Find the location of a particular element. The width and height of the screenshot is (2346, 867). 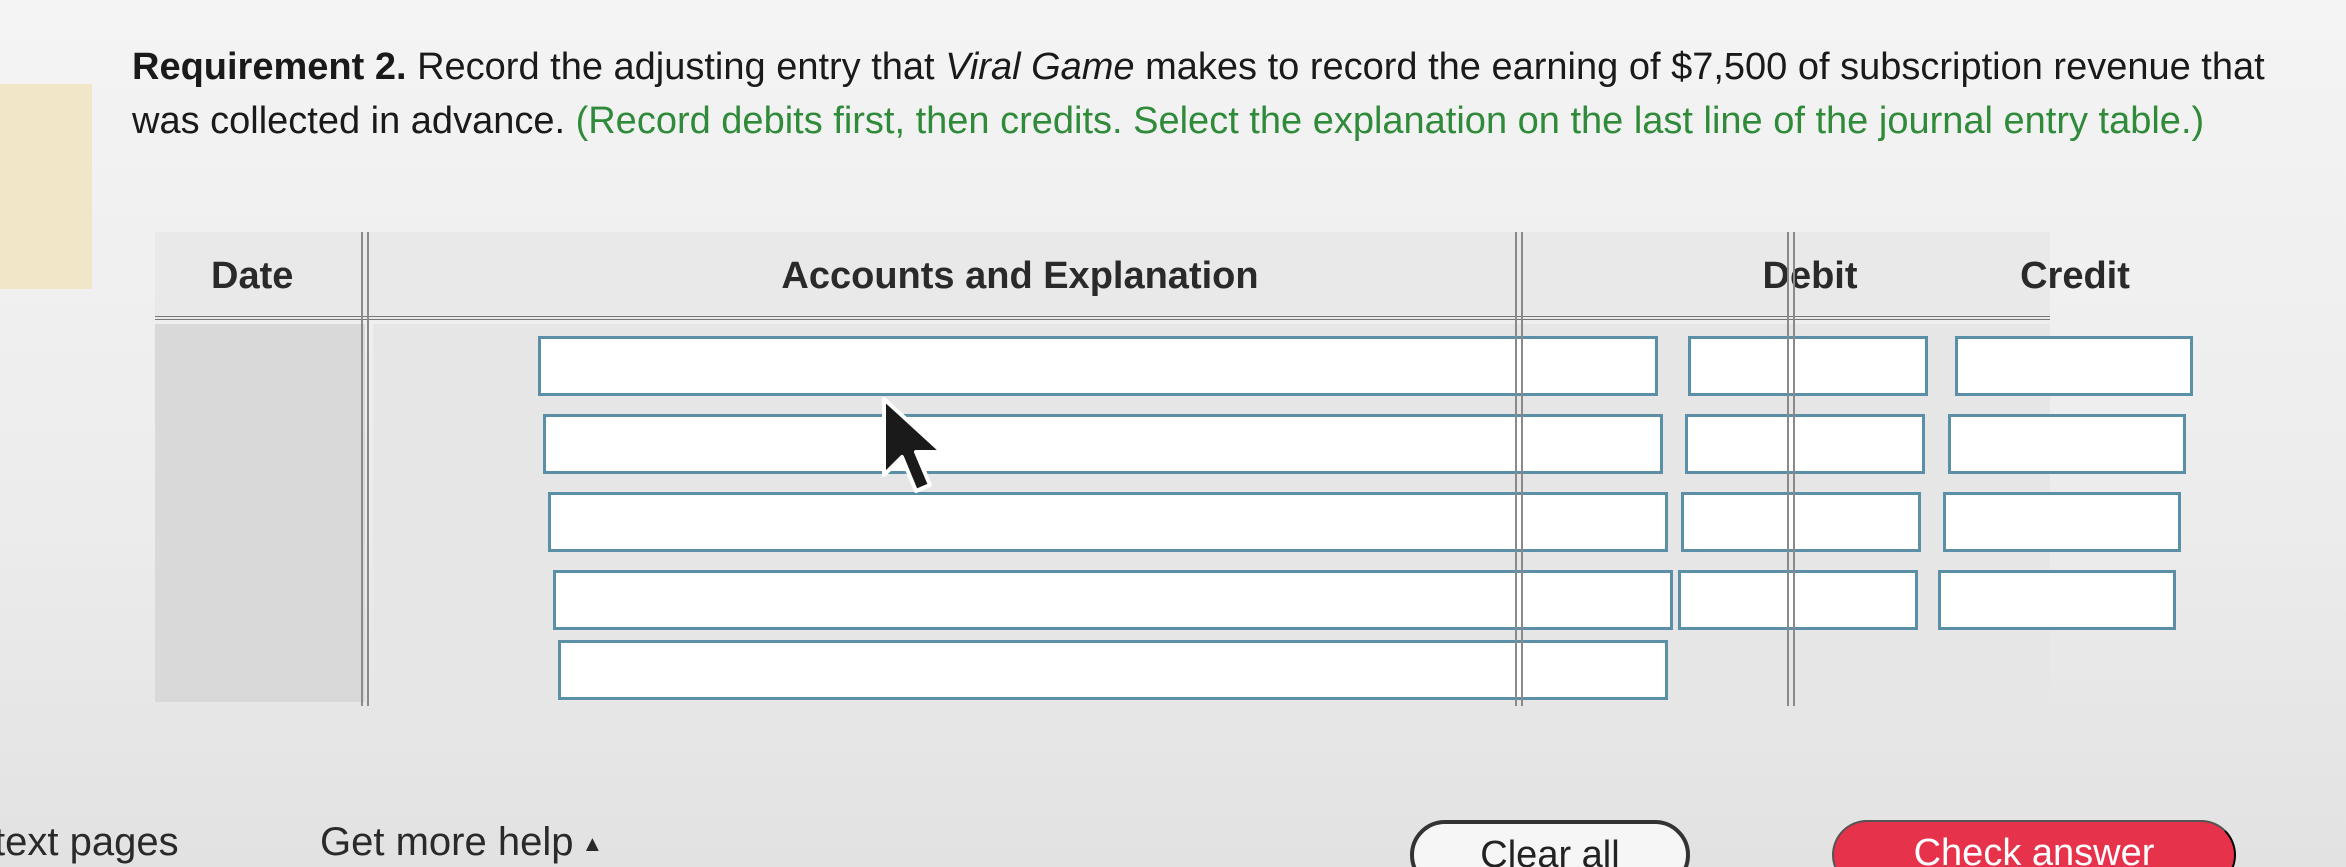

column-header-accounts: Accounts and Explanation is located at coordinates (1020, 275).